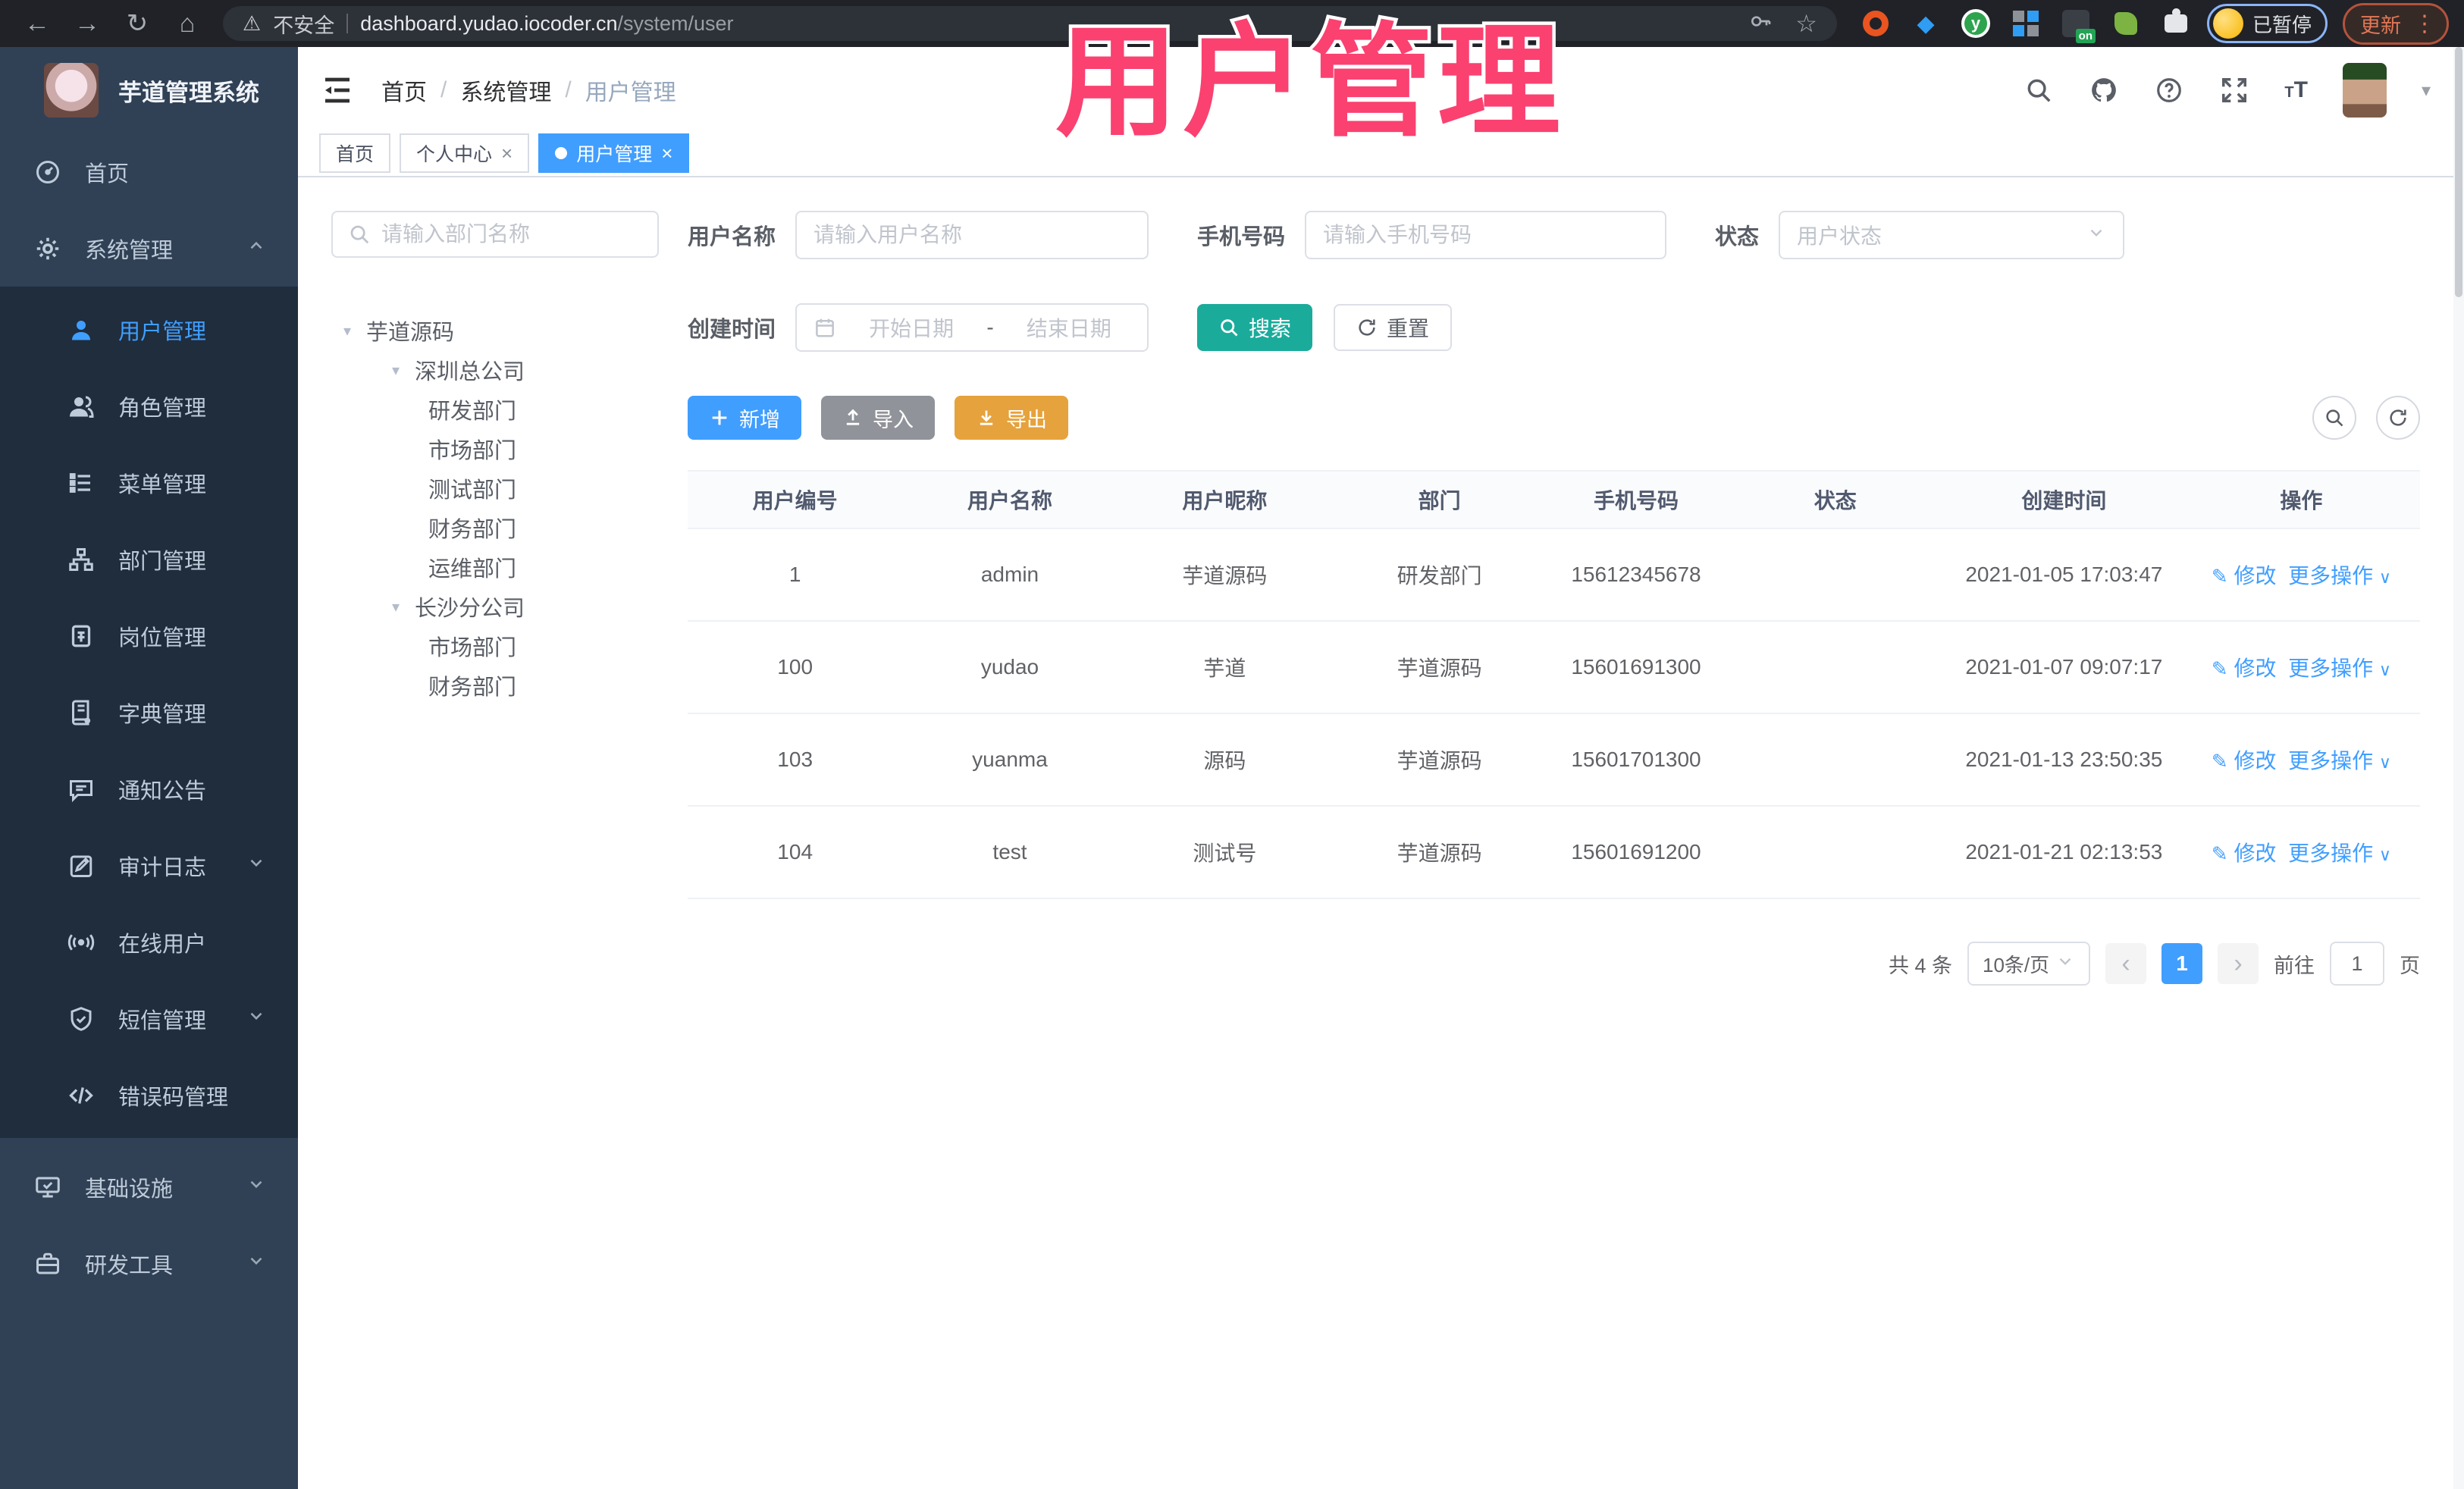 The image size is (2464, 1489). Describe the element at coordinates (2364, 90) in the screenshot. I see `user-avatar` at that location.